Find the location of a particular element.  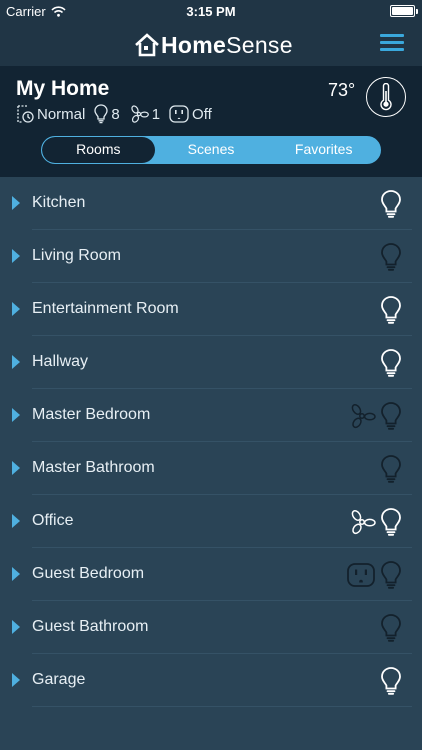

tab-scenes: Scenes is located at coordinates (211, 150).